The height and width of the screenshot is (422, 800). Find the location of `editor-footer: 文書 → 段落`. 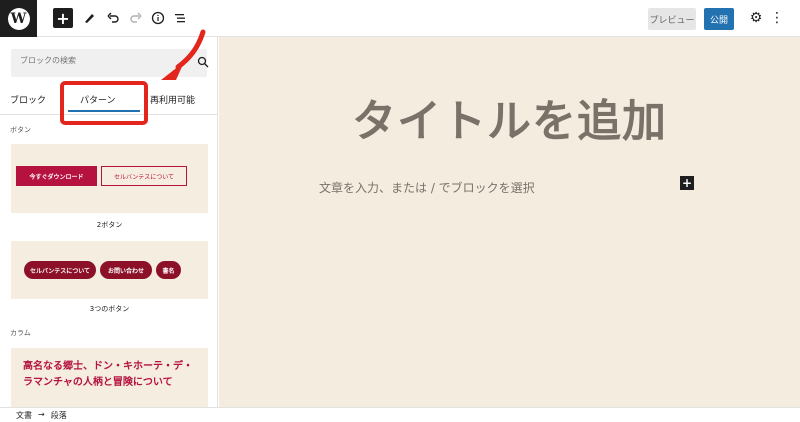

editor-footer: 文書 → 段落 is located at coordinates (400, 414).